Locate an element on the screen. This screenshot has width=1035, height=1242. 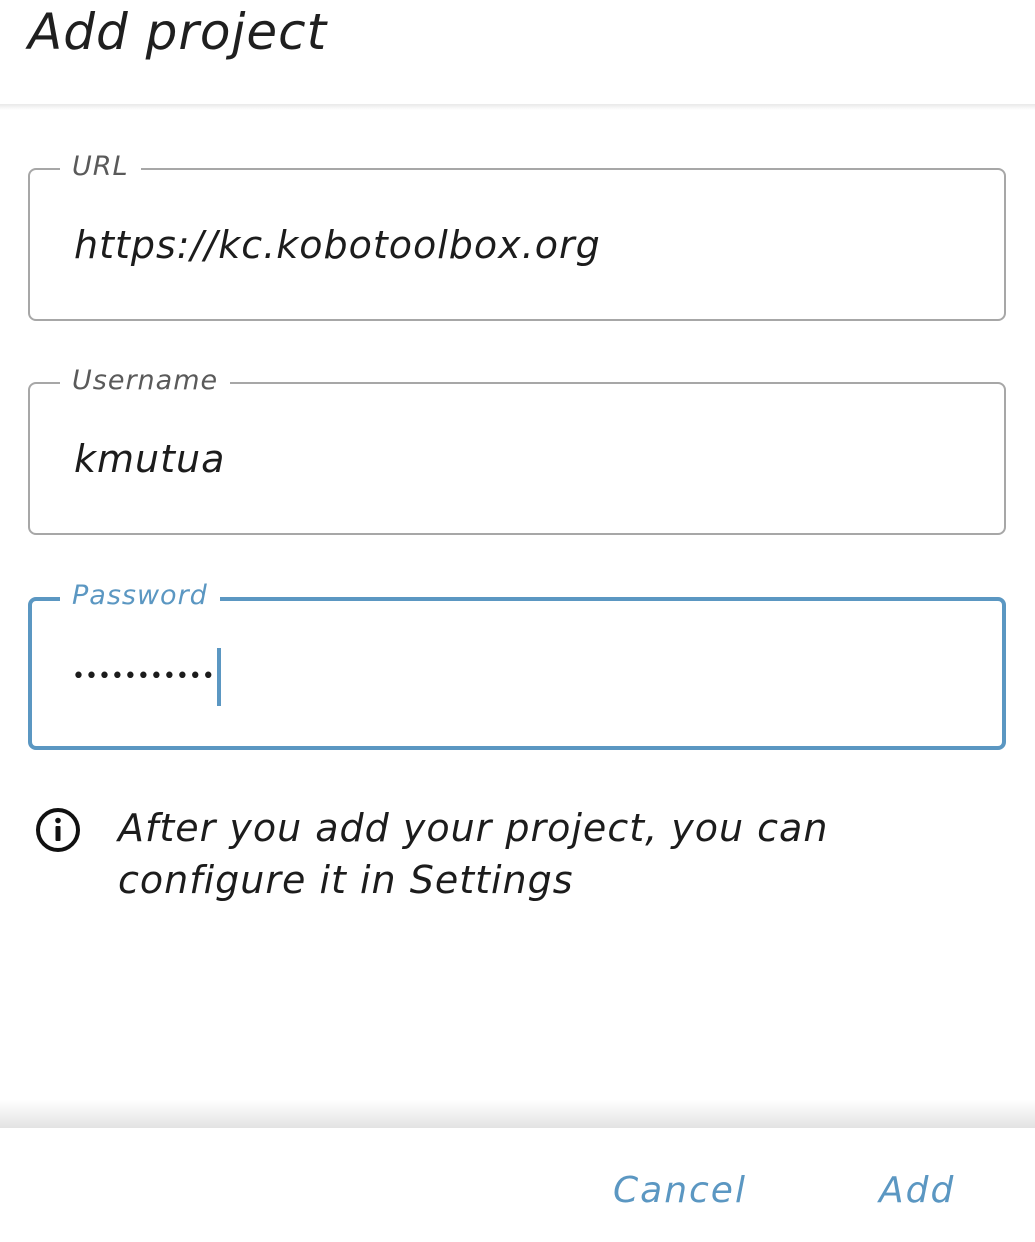
url-field: URL https://kc.kobotoolbox.org is located at coordinates (517, 235).